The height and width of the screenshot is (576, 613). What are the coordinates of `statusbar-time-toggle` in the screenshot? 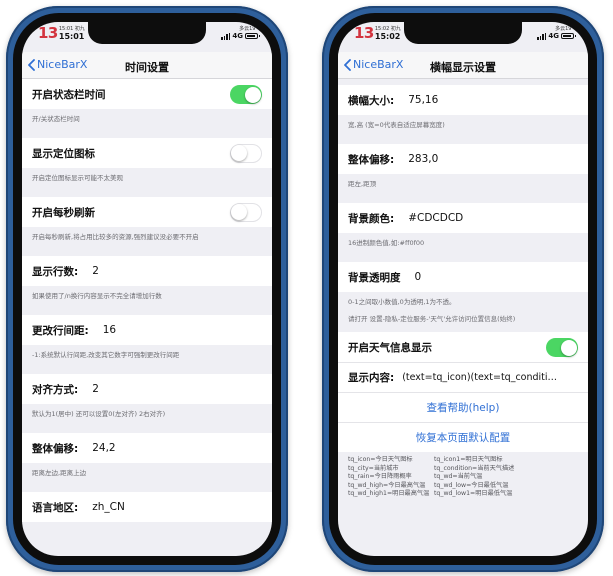 It's located at (246, 94).